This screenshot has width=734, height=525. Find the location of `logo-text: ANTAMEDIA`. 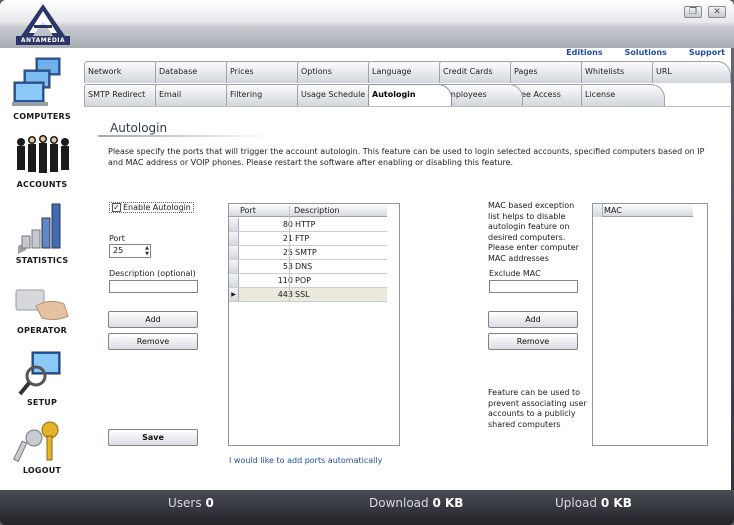

logo-text: ANTAMEDIA is located at coordinates (43, 40).